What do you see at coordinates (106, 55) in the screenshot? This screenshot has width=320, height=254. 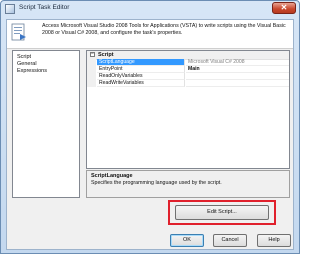 I see `category-label: Script` at bounding box center [106, 55].